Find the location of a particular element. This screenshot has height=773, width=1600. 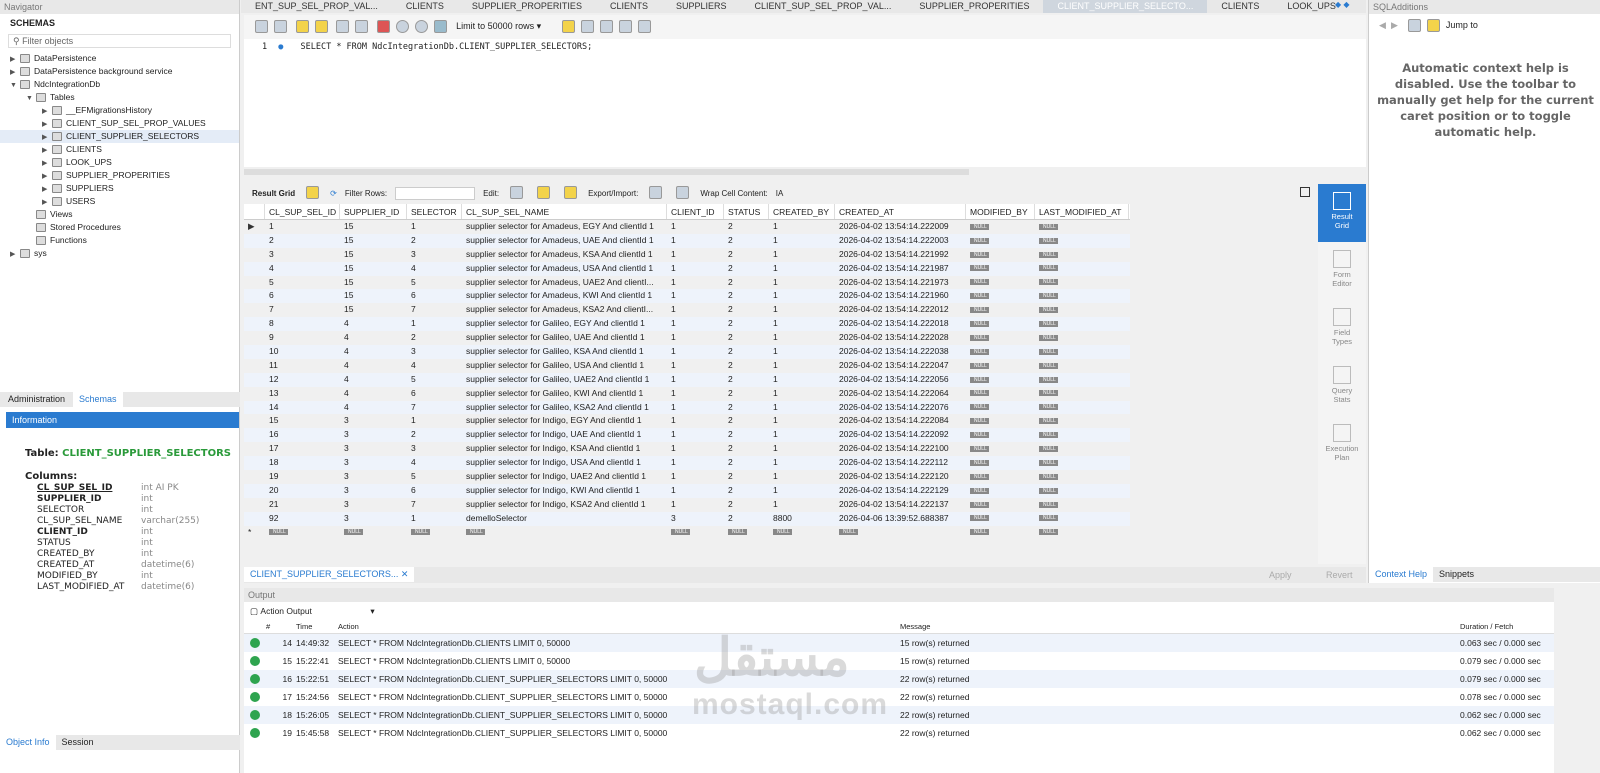

table-cell: 6 is located at coordinates (434, 296).